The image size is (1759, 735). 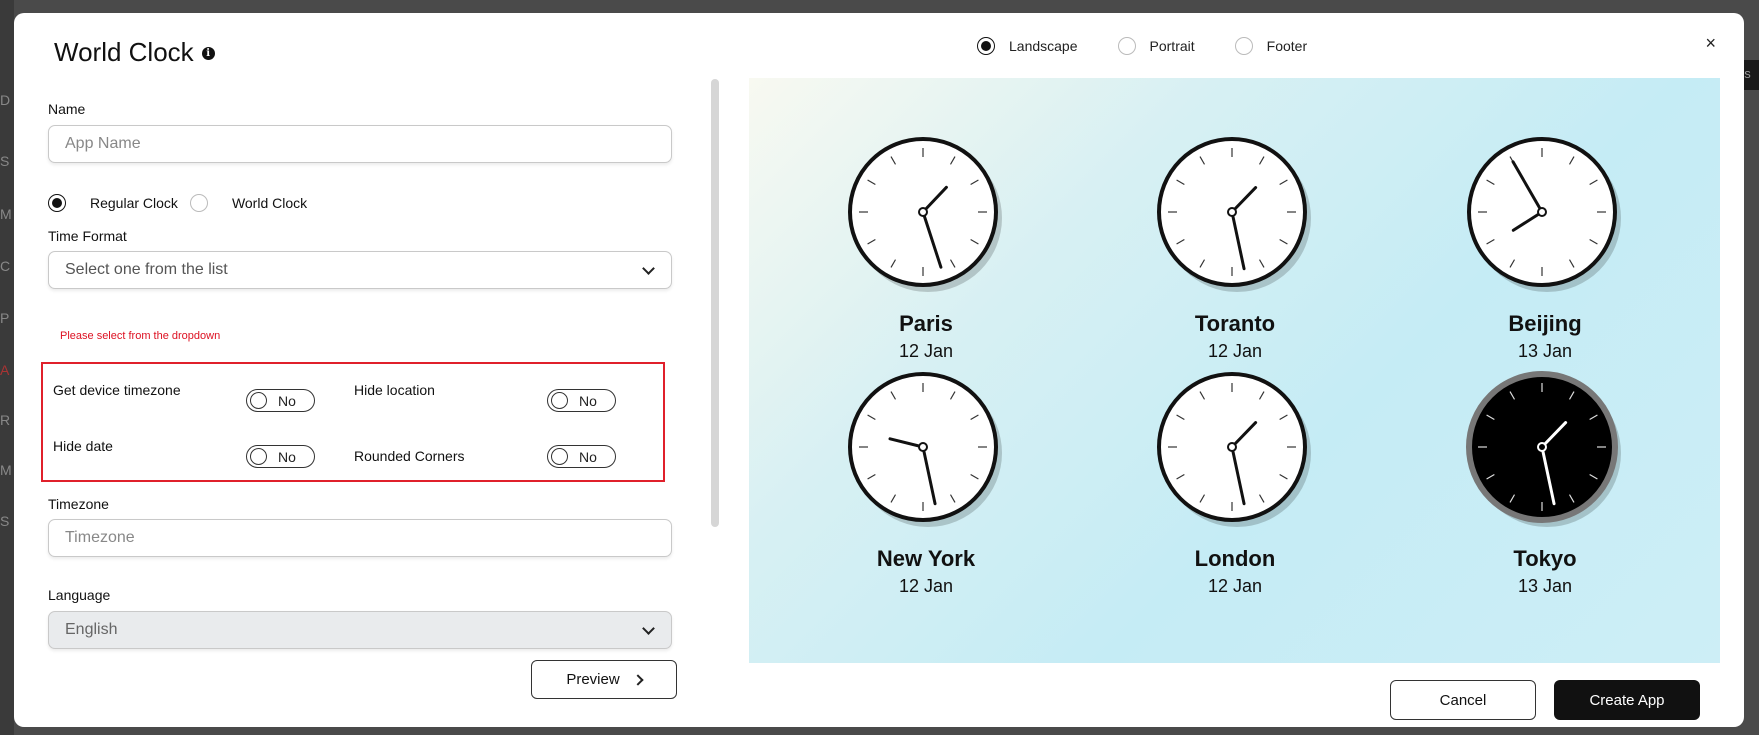 I want to click on orientation-label: Portrait, so click(x=1172, y=46).